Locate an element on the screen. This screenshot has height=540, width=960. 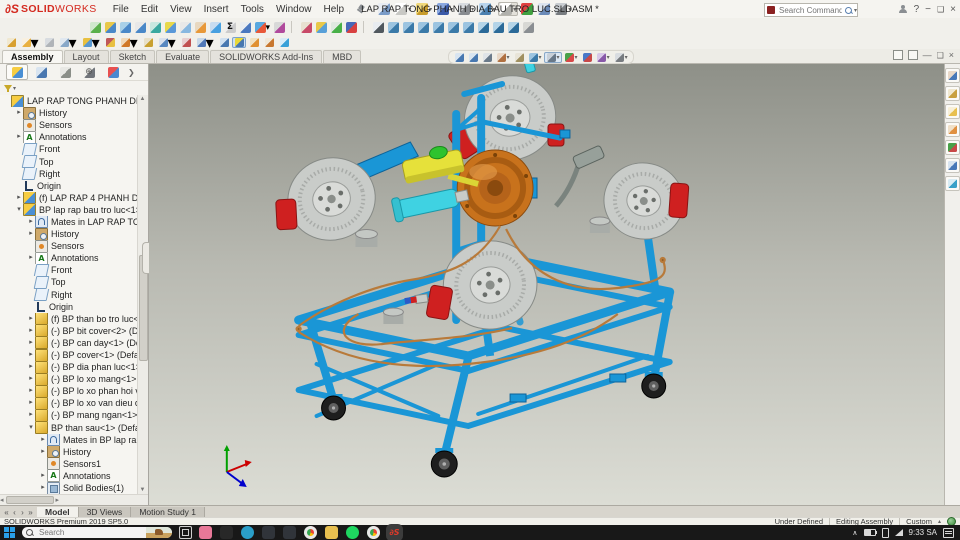
menu-insert: Insert is located at coordinates (216, 9).